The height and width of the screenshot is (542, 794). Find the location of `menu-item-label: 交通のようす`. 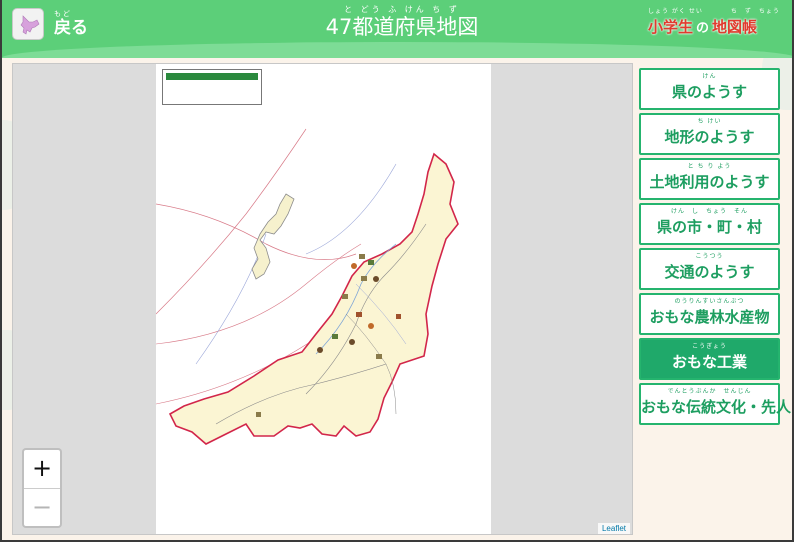

menu-item-label: 交通のようす is located at coordinates (709, 272).